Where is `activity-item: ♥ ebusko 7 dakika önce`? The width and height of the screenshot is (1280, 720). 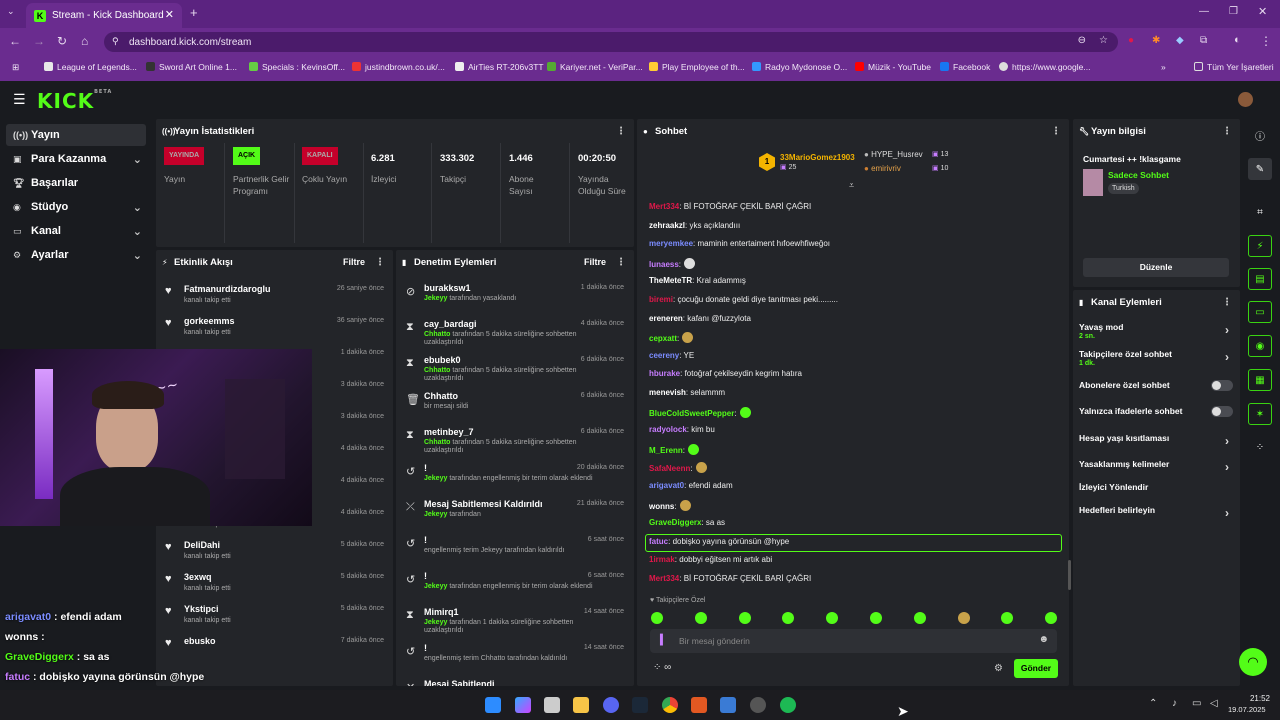
activity-item: ♥ ebusko 7 dakika önce is located at coordinates (274, 649).